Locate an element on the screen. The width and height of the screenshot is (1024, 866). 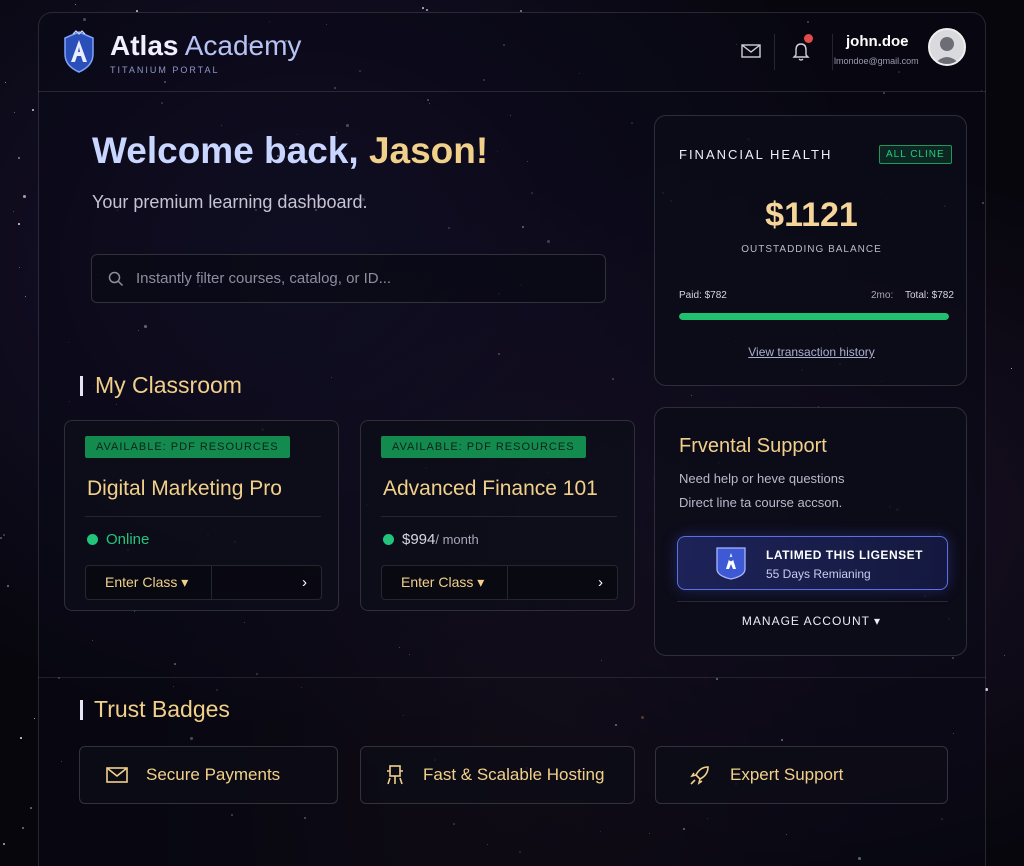
search-input is located at coordinates (356, 278).